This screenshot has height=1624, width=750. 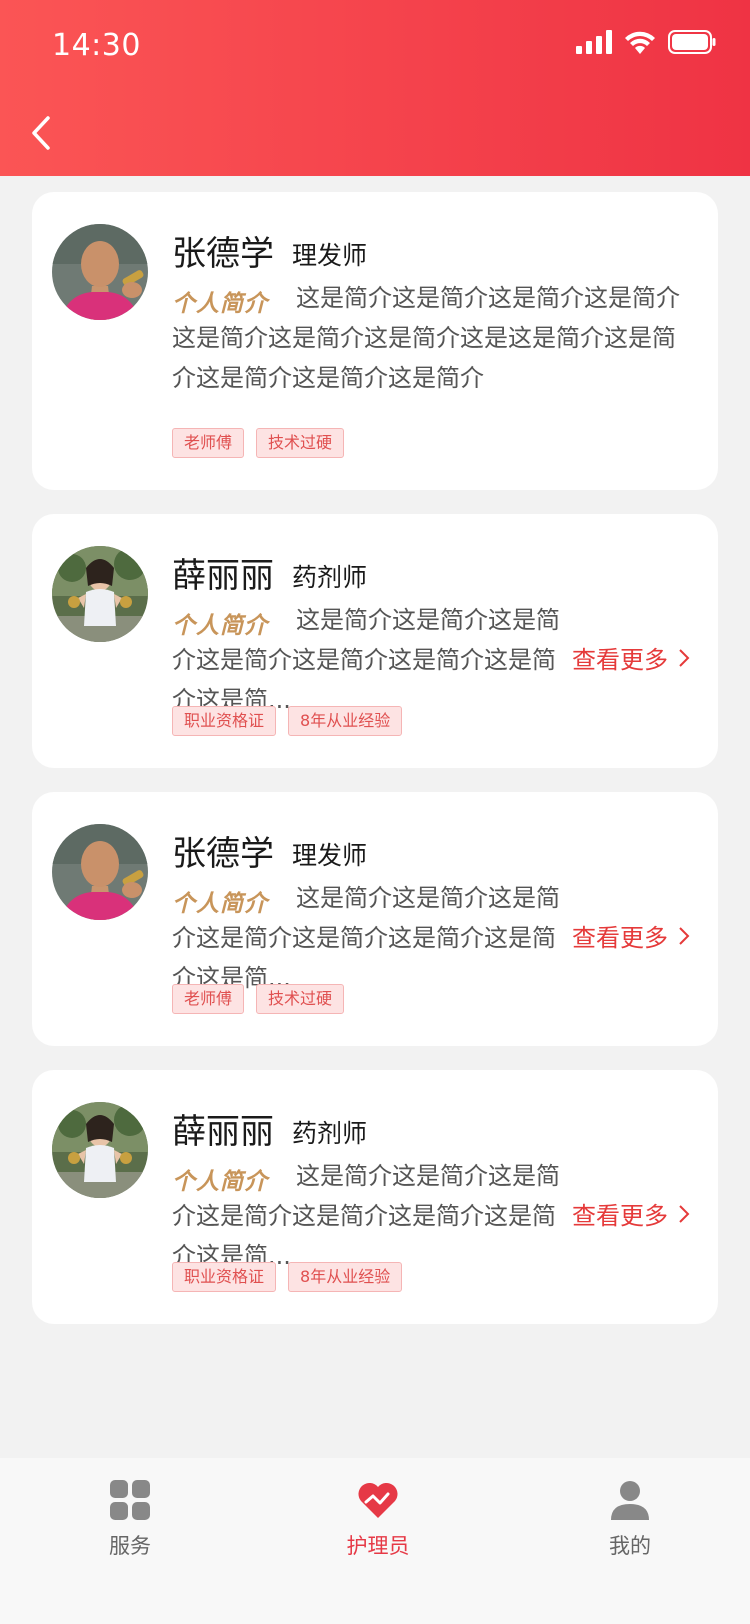 I want to click on signal-icon, so click(x=594, y=42).